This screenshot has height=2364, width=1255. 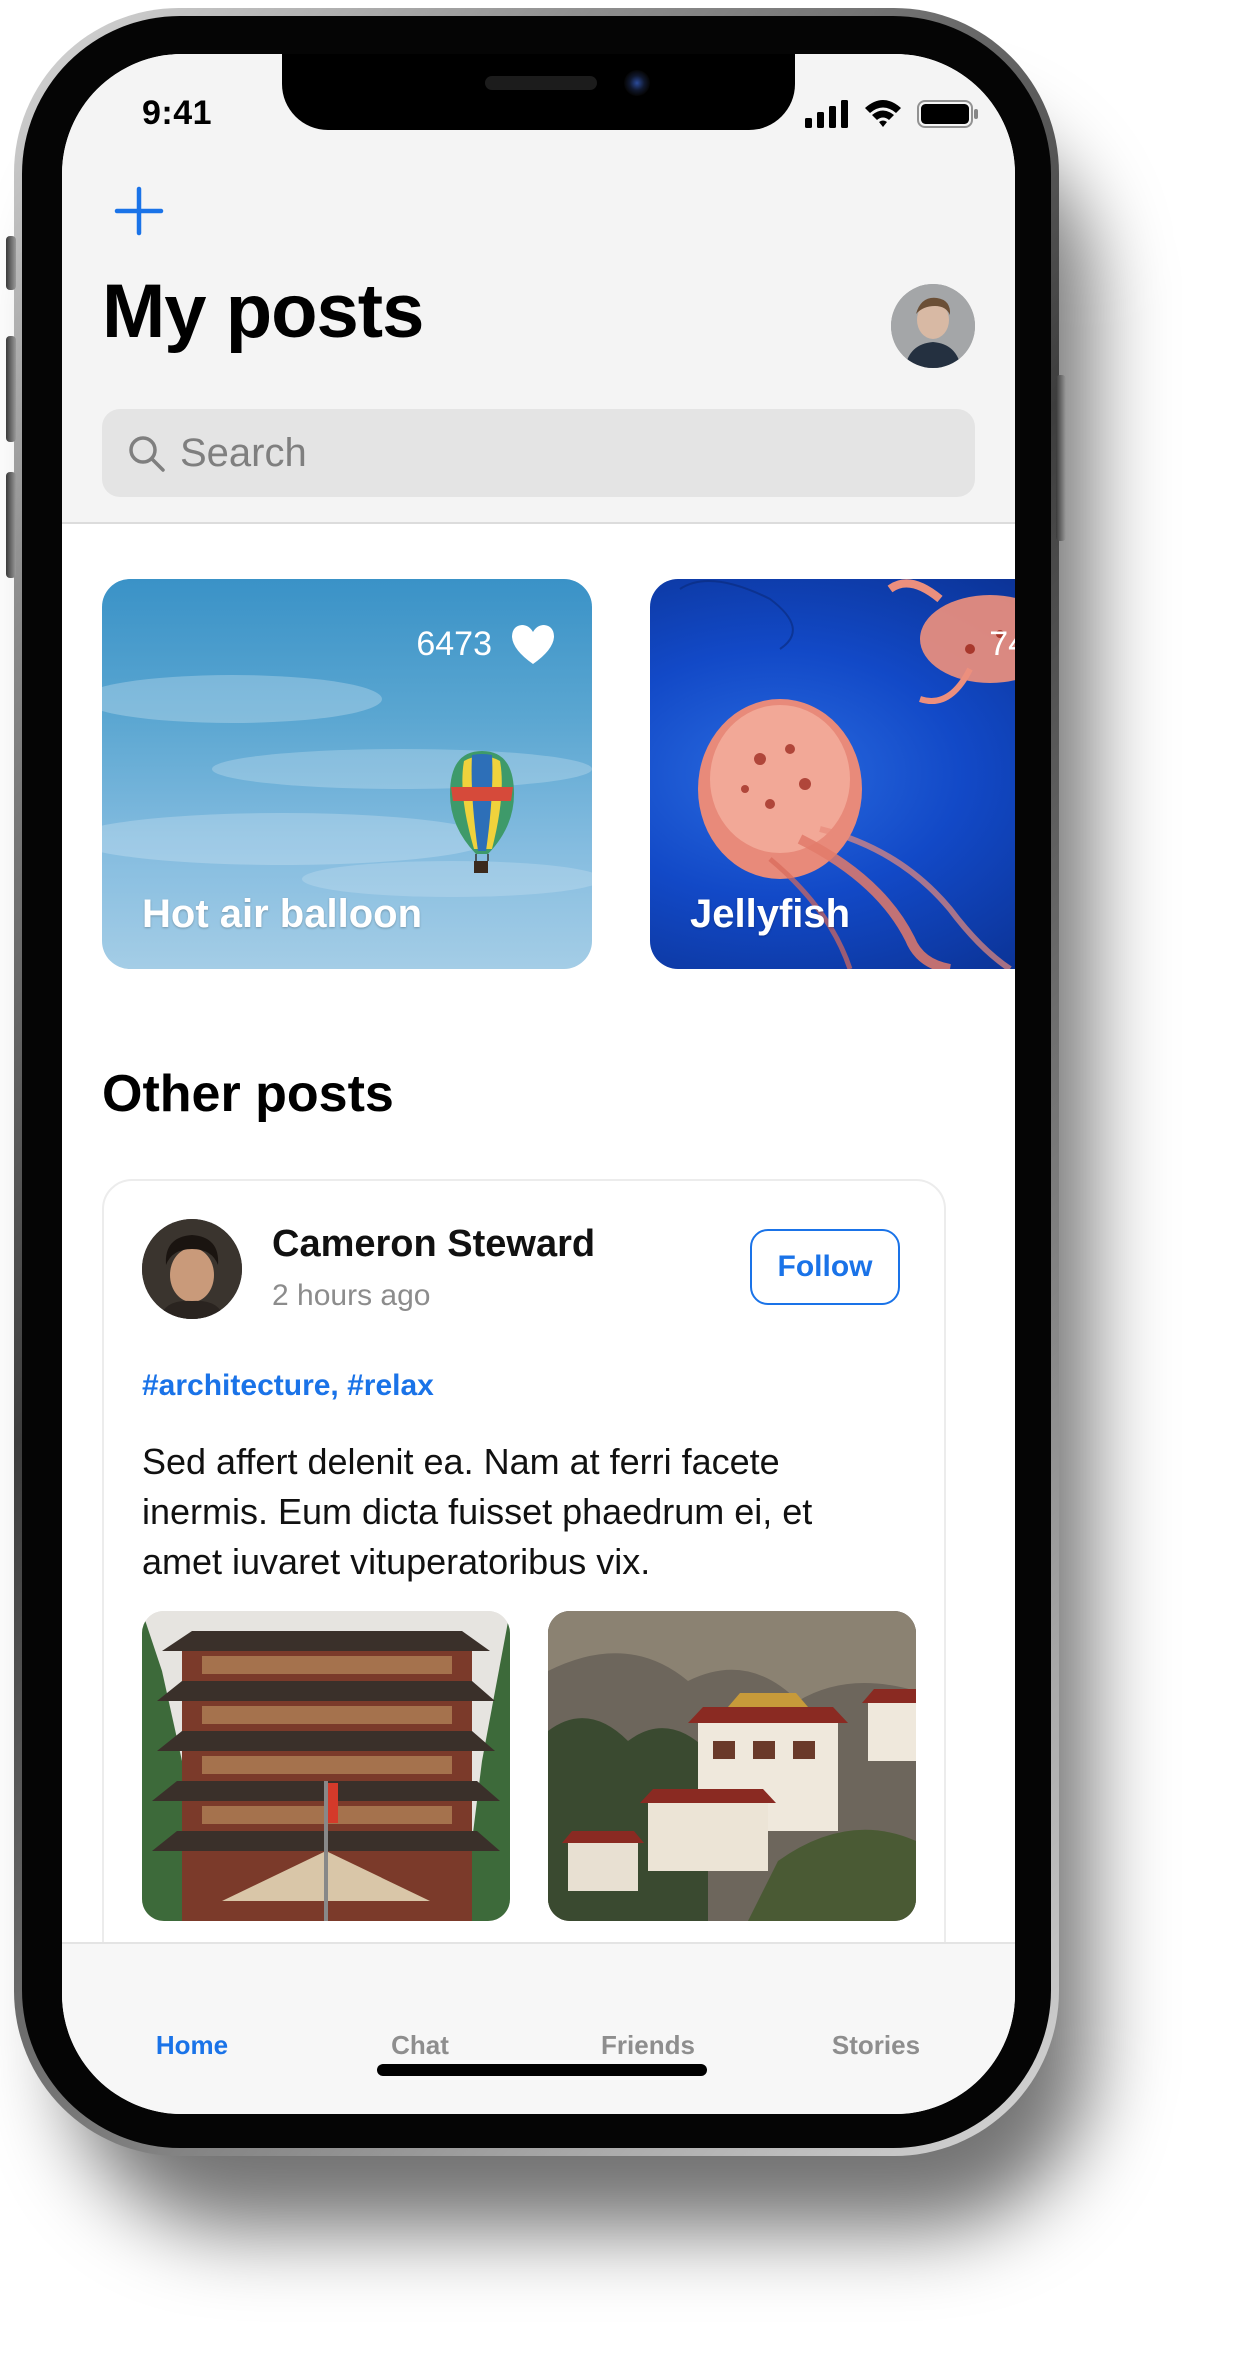 What do you see at coordinates (538, 92) in the screenshot?
I see `notch` at bounding box center [538, 92].